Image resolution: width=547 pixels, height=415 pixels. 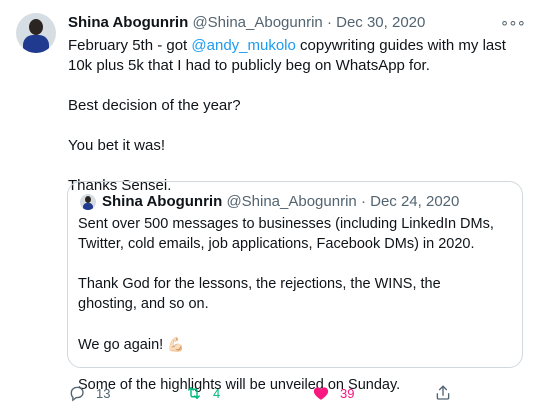 I want to click on avatar, so click(x=36, y=33).